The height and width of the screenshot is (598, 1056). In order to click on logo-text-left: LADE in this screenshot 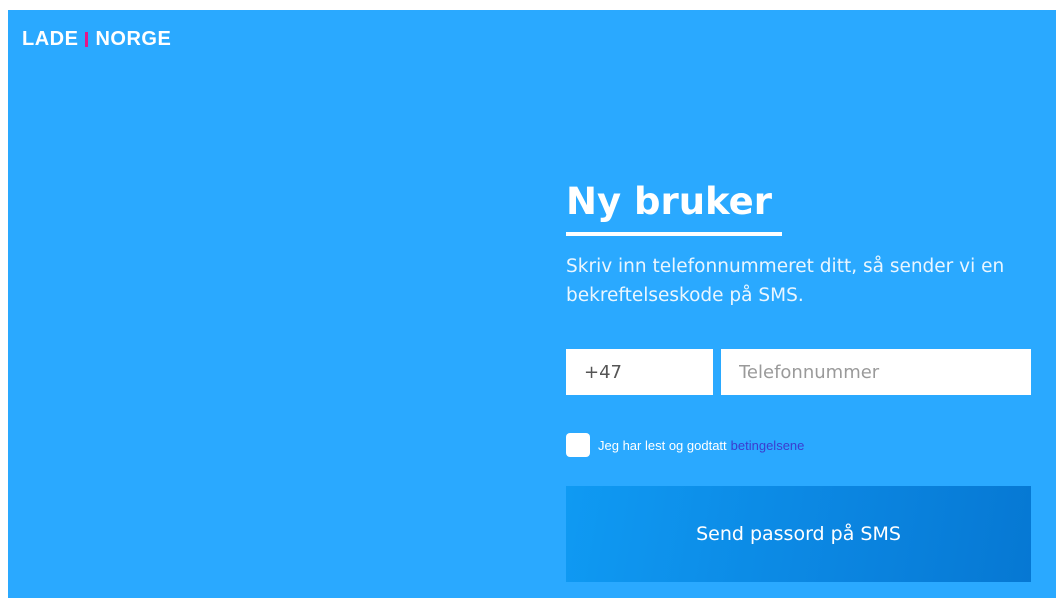, I will do `click(50, 39)`.